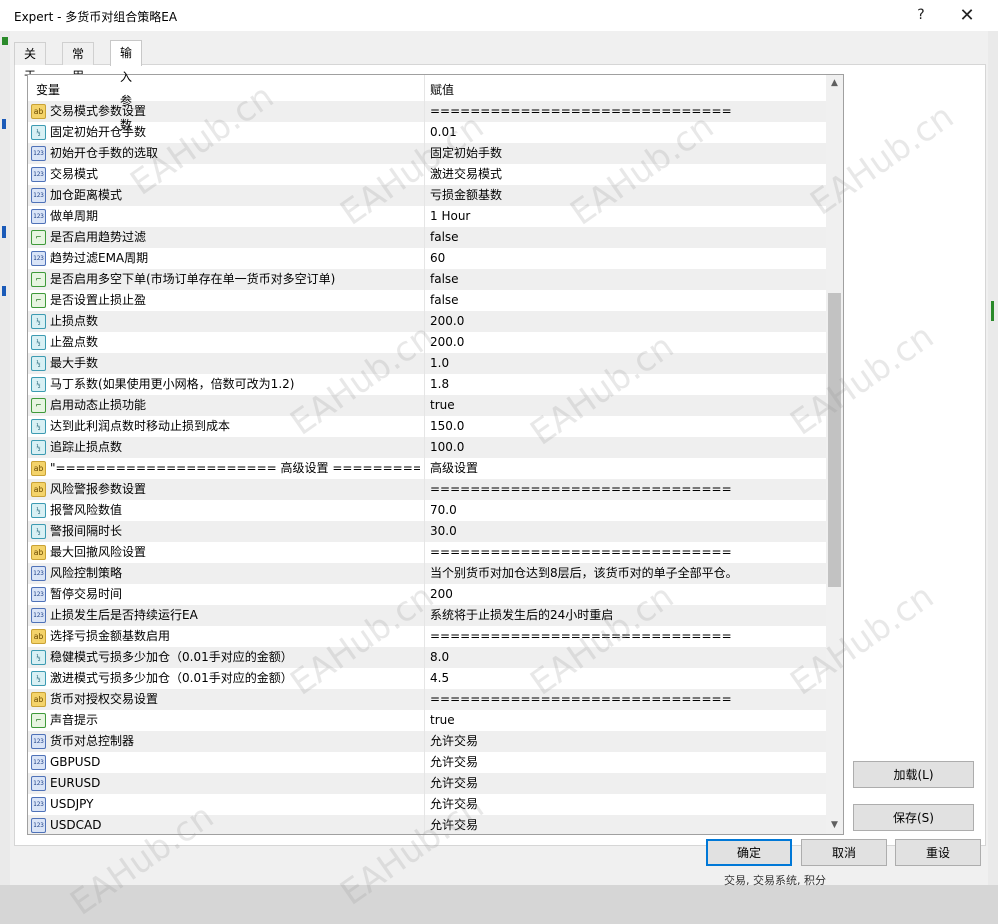 This screenshot has width=998, height=924. I want to click on table-row: 123 初始开仓手数的选取 固定初始手数, so click(427, 153).